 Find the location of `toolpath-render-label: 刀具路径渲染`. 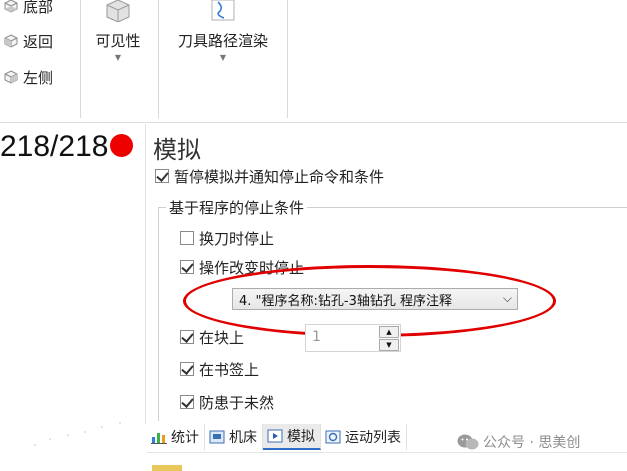

toolpath-render-label: 刀具路径渲染 is located at coordinates (222, 41).